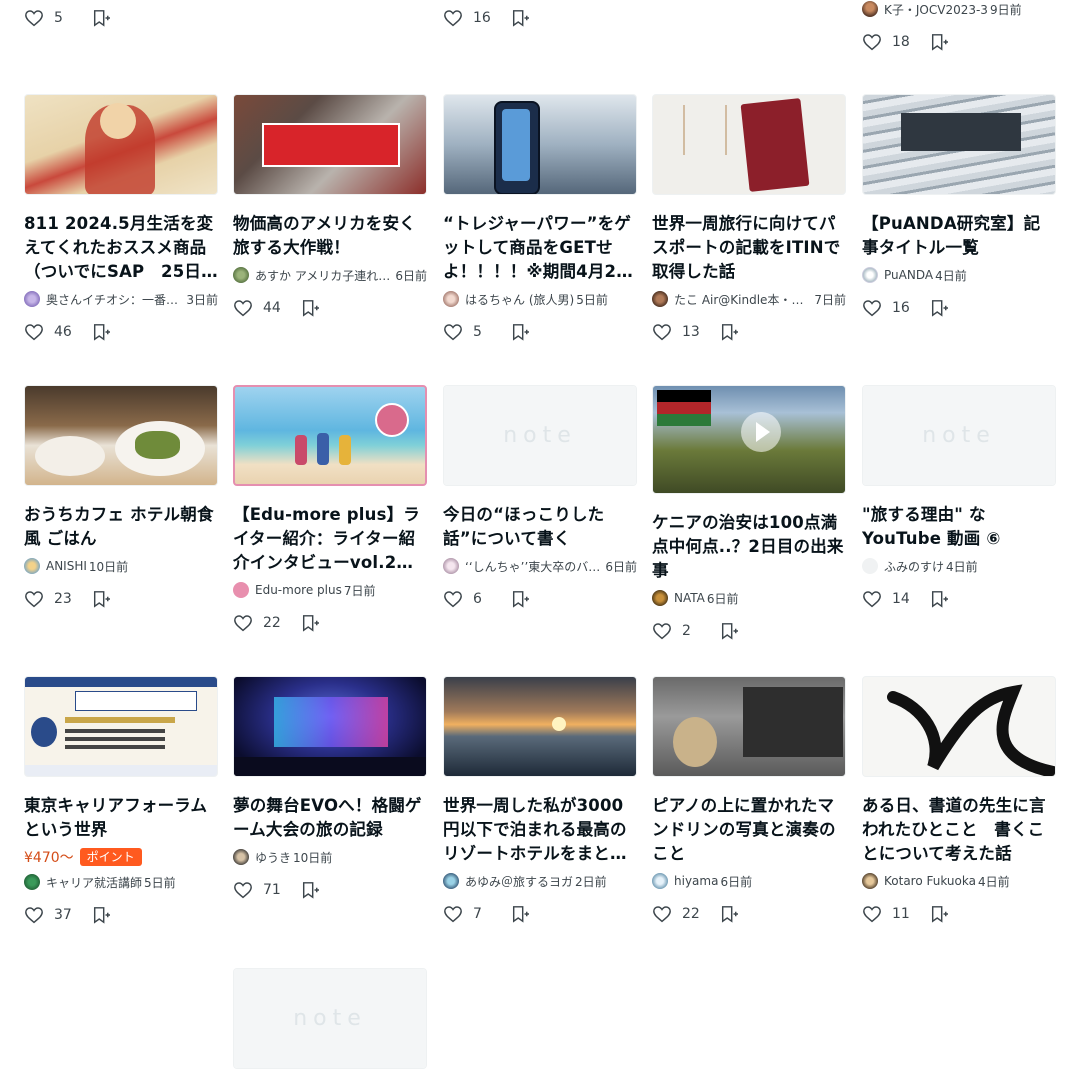  I want to click on author-name: キャリア就活講師, so click(94, 882).